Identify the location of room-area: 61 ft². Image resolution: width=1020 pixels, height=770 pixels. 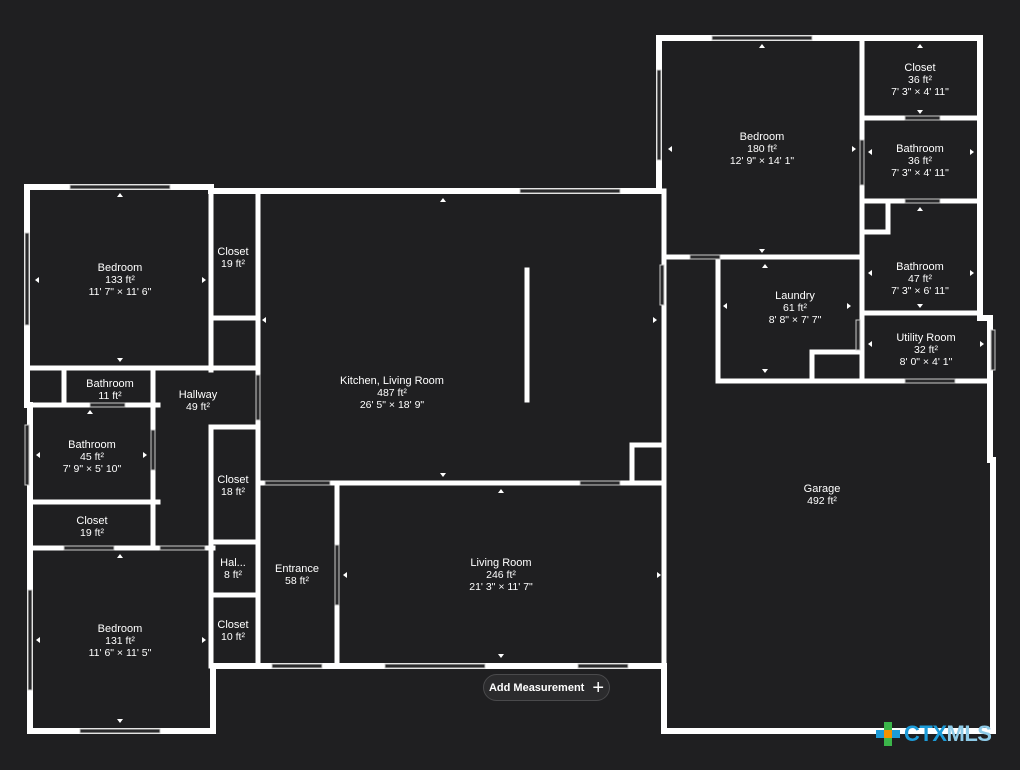
(795, 308).